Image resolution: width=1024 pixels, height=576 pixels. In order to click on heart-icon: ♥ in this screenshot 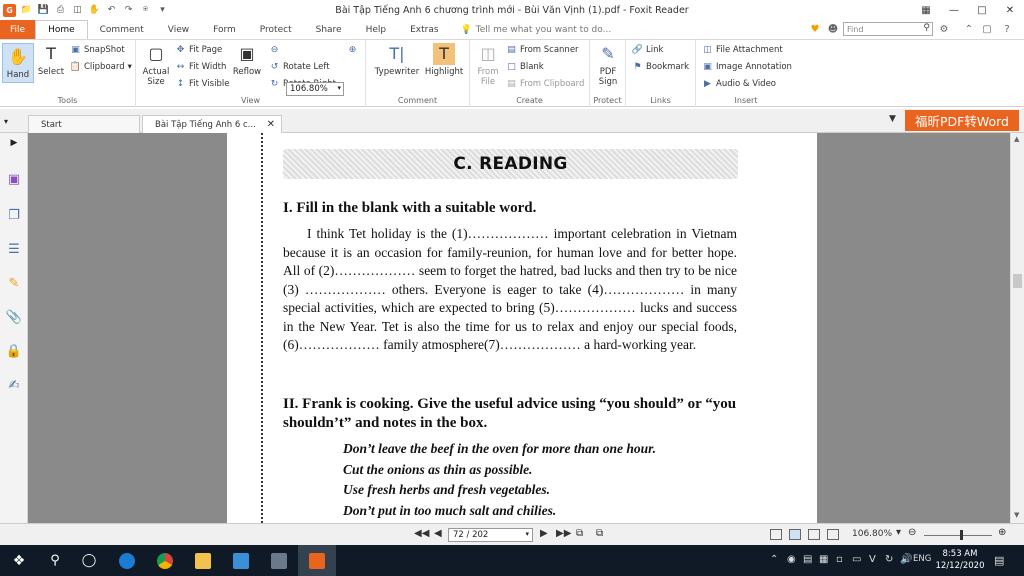, I will do `click(815, 29)`.